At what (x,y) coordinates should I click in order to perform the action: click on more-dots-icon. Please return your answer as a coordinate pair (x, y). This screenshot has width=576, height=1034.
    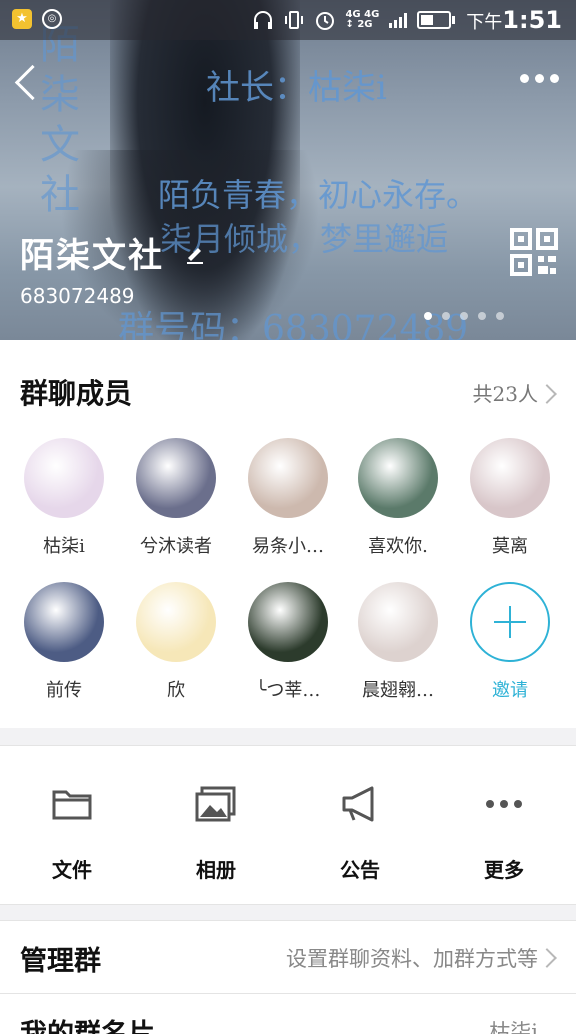
    Looking at the image, I should click on (504, 804).